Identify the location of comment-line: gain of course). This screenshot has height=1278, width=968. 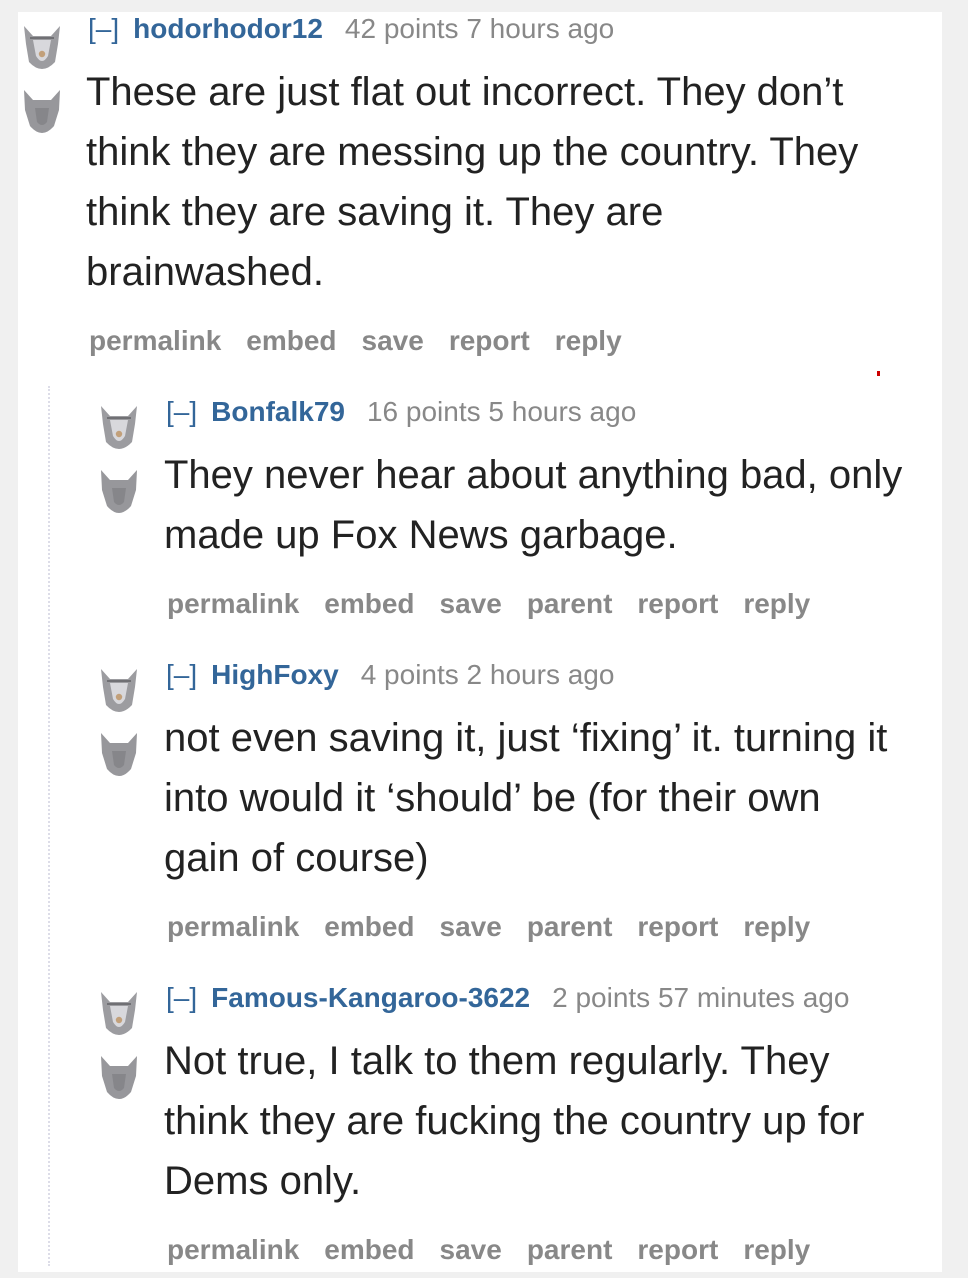
(296, 858).